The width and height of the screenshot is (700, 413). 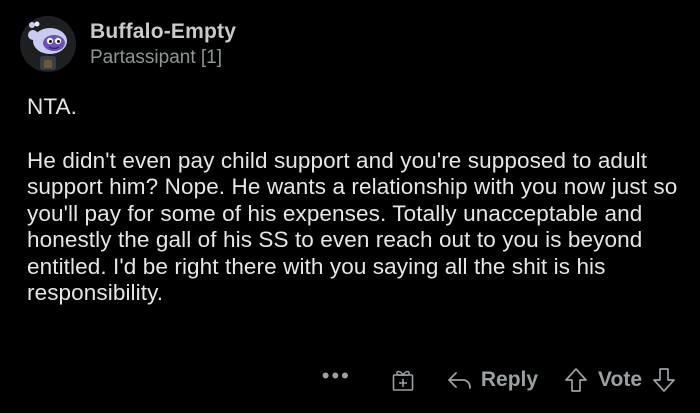 I want to click on award-button, so click(x=403, y=380).